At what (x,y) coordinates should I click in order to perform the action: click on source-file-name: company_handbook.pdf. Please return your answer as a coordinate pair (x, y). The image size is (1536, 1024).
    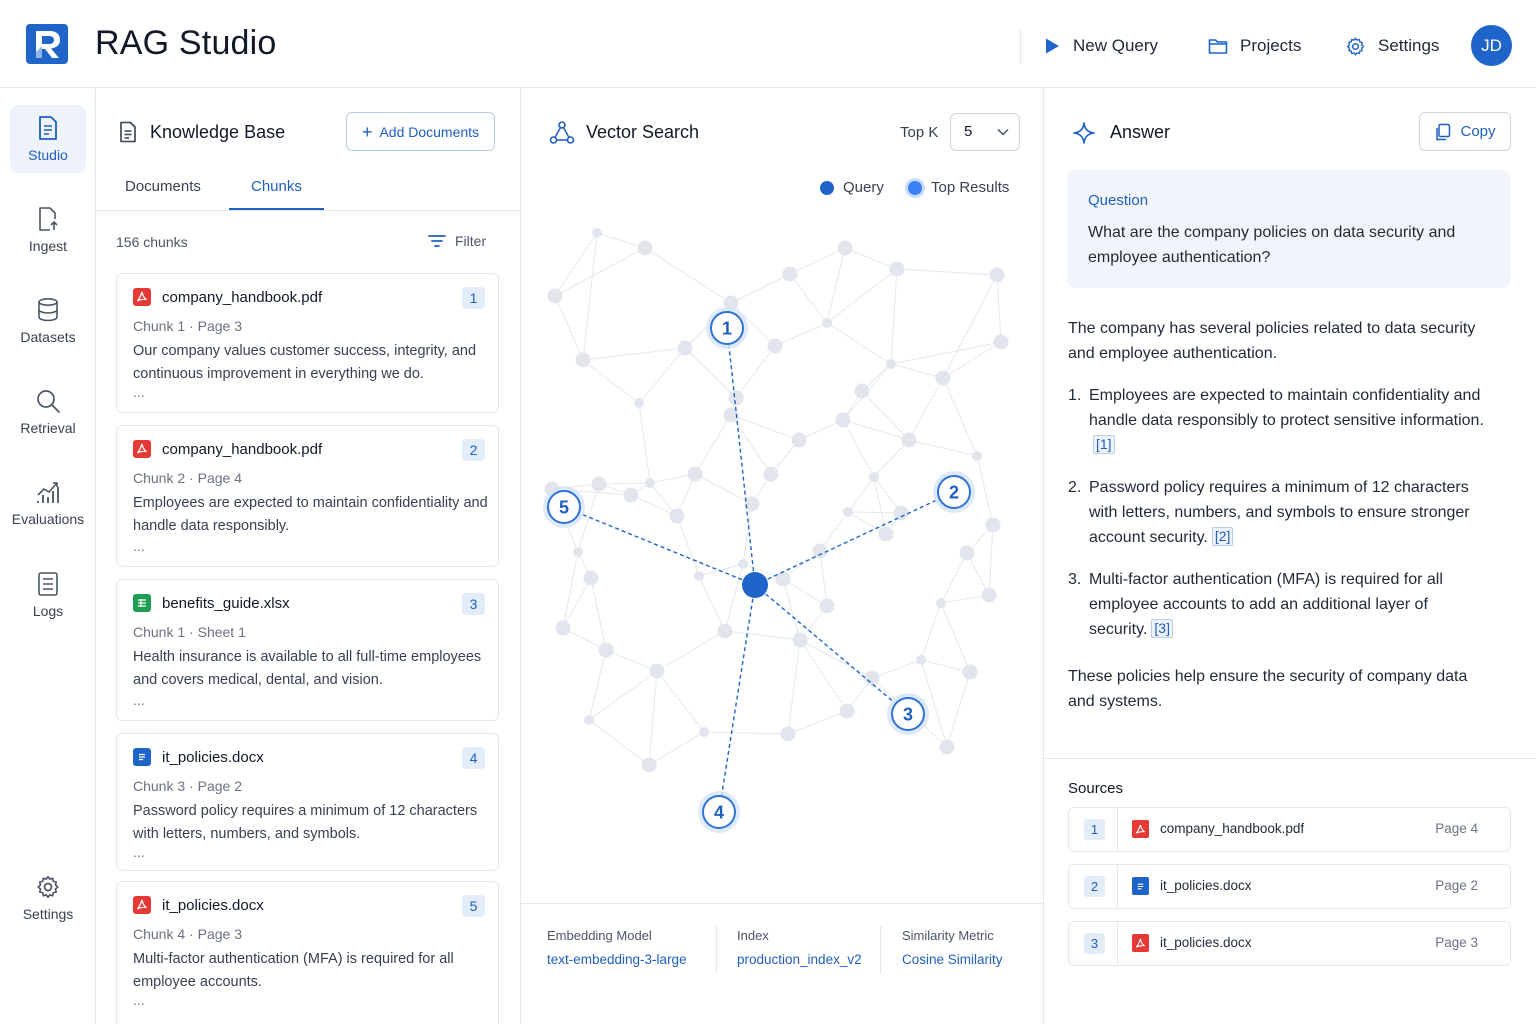
    Looking at the image, I should click on (1232, 828).